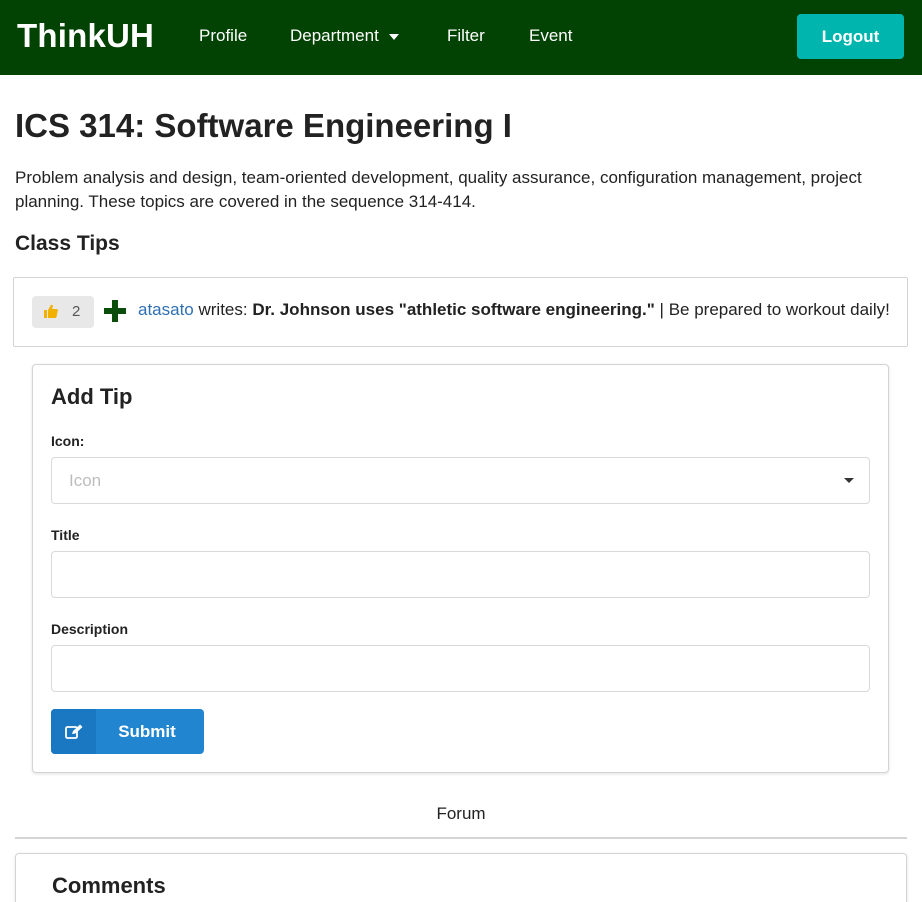  Describe the element at coordinates (460, 574) in the screenshot. I see `title-input` at that location.